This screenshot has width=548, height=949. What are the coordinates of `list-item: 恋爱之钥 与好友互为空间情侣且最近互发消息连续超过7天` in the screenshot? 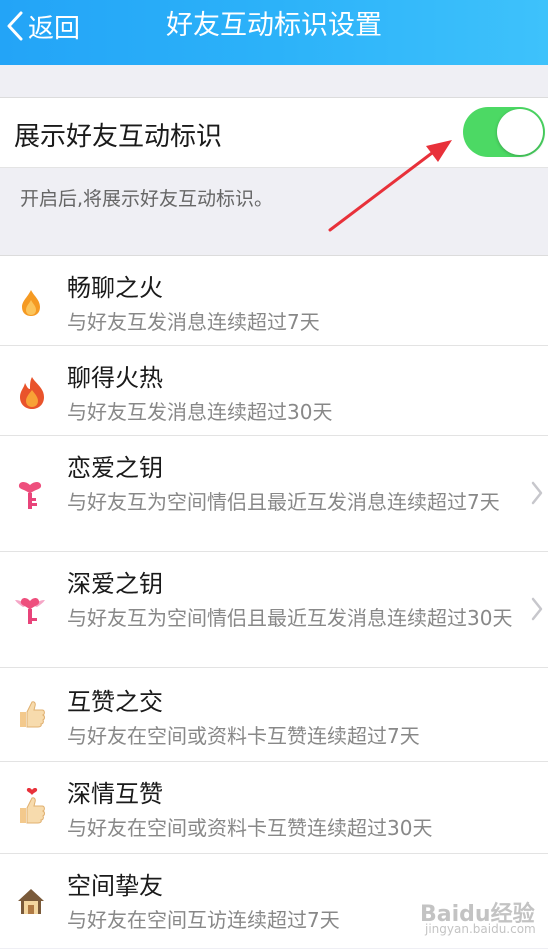 It's located at (274, 494).